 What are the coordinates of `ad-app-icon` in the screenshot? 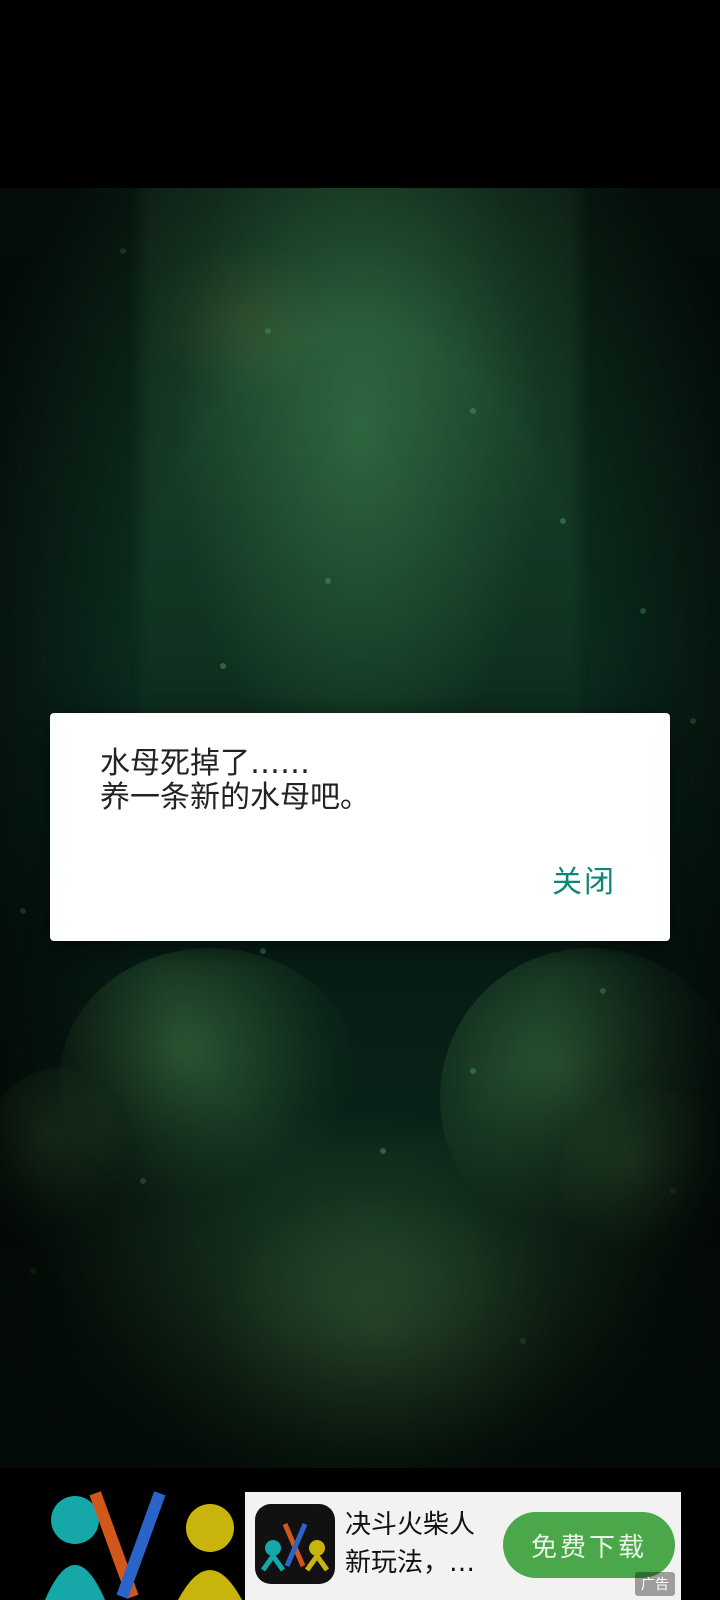 It's located at (295, 1544).